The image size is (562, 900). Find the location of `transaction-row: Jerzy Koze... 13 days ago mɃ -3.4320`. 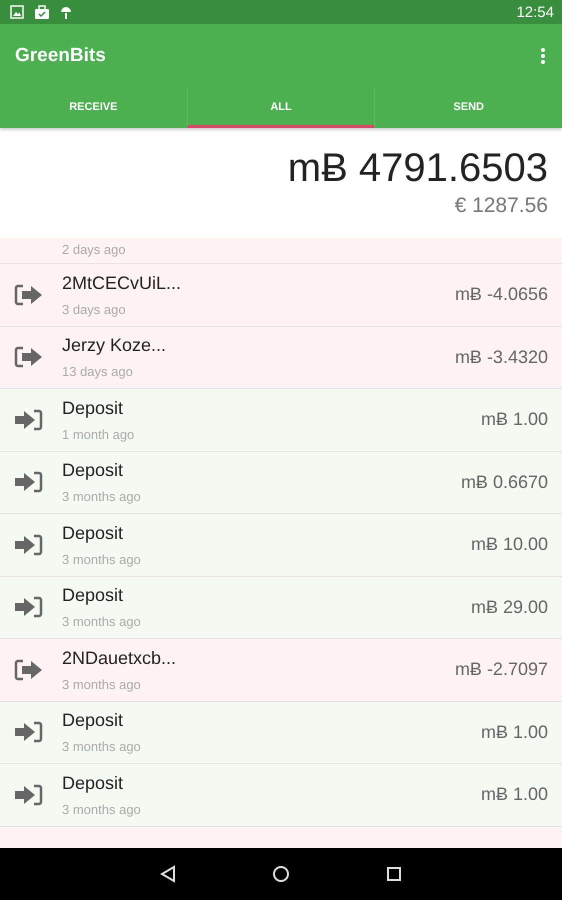

transaction-row: Jerzy Koze... 13 days ago mɃ -3.4320 is located at coordinates (281, 357).